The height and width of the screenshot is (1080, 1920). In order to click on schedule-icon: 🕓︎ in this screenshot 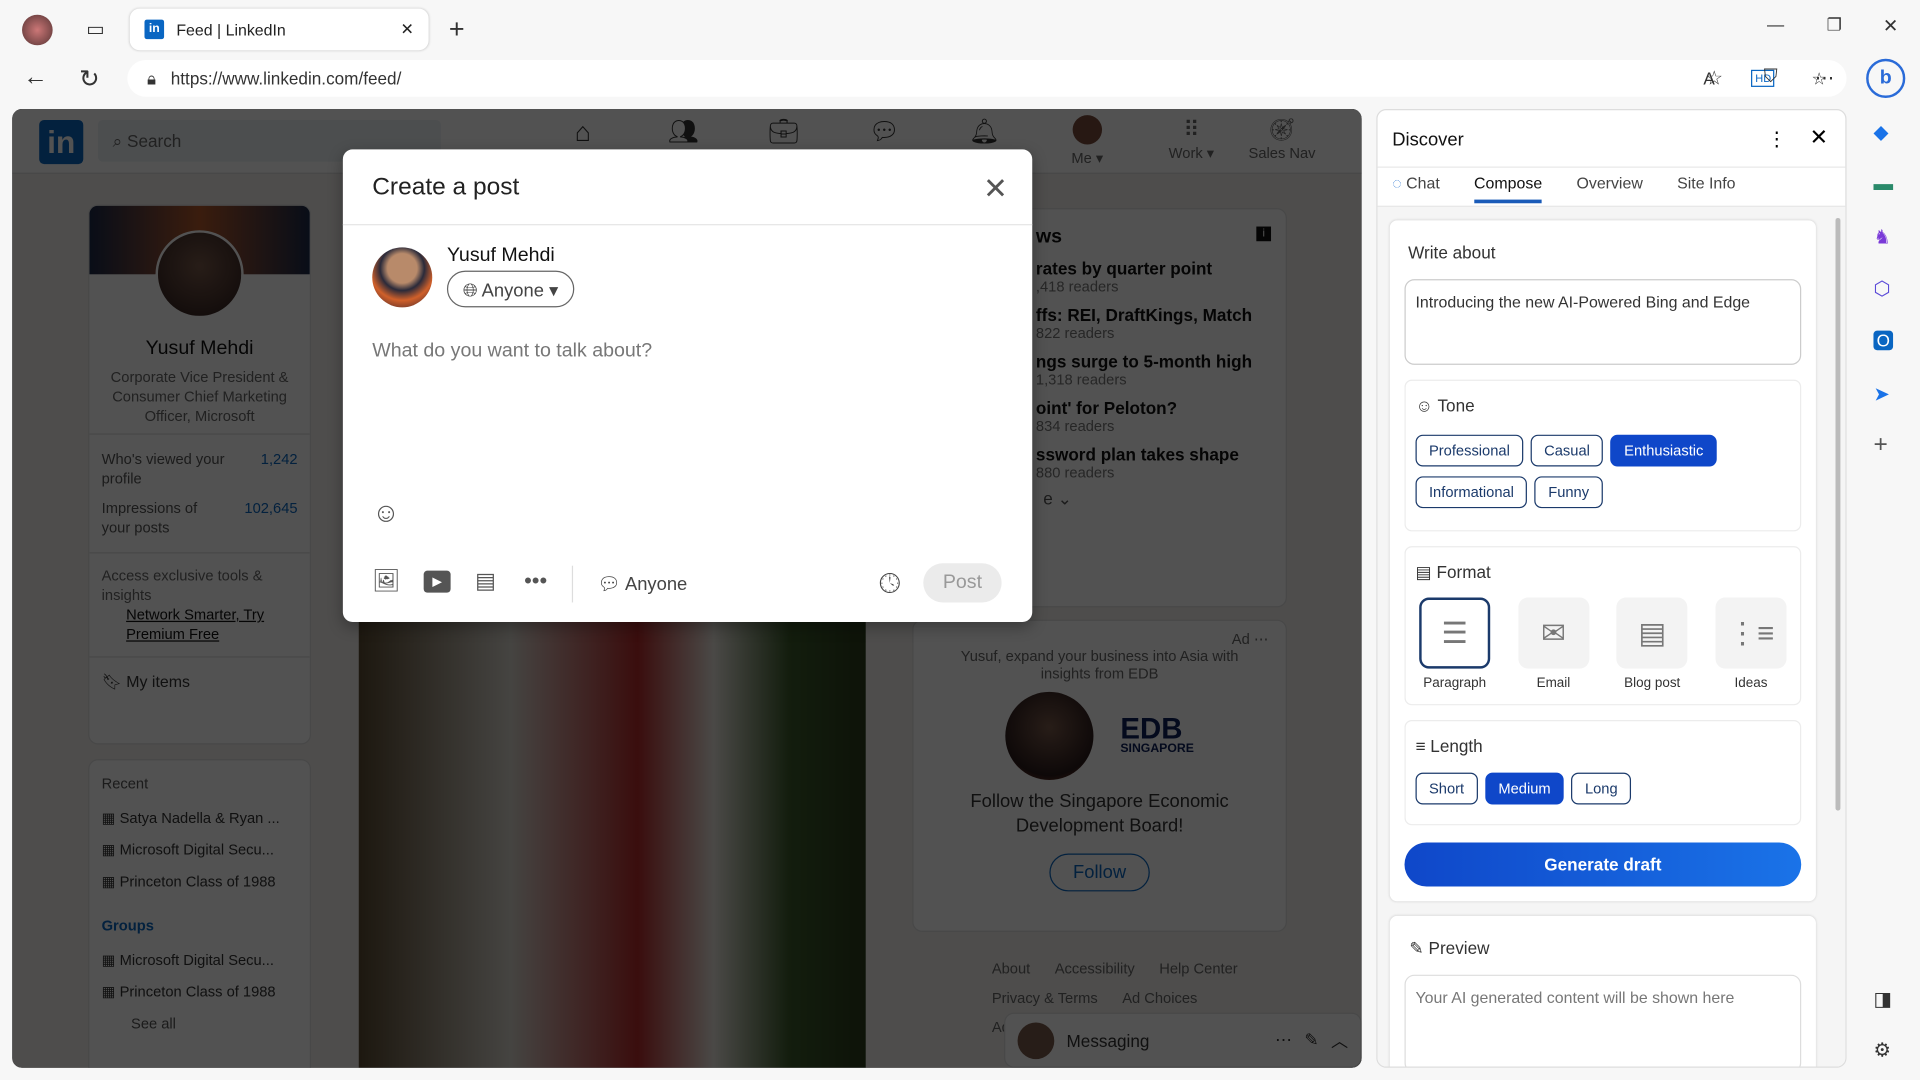, I will do `click(889, 584)`.